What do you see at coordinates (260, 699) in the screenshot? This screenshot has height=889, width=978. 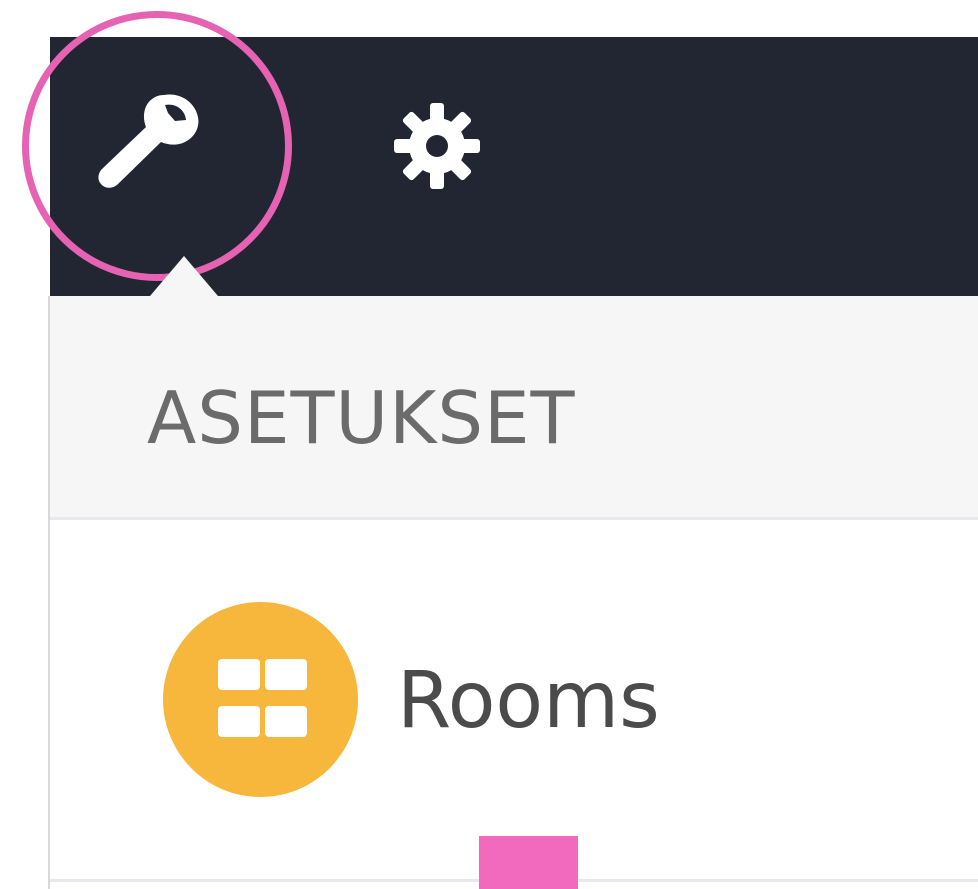 I see `rooms-grid-icon` at bounding box center [260, 699].